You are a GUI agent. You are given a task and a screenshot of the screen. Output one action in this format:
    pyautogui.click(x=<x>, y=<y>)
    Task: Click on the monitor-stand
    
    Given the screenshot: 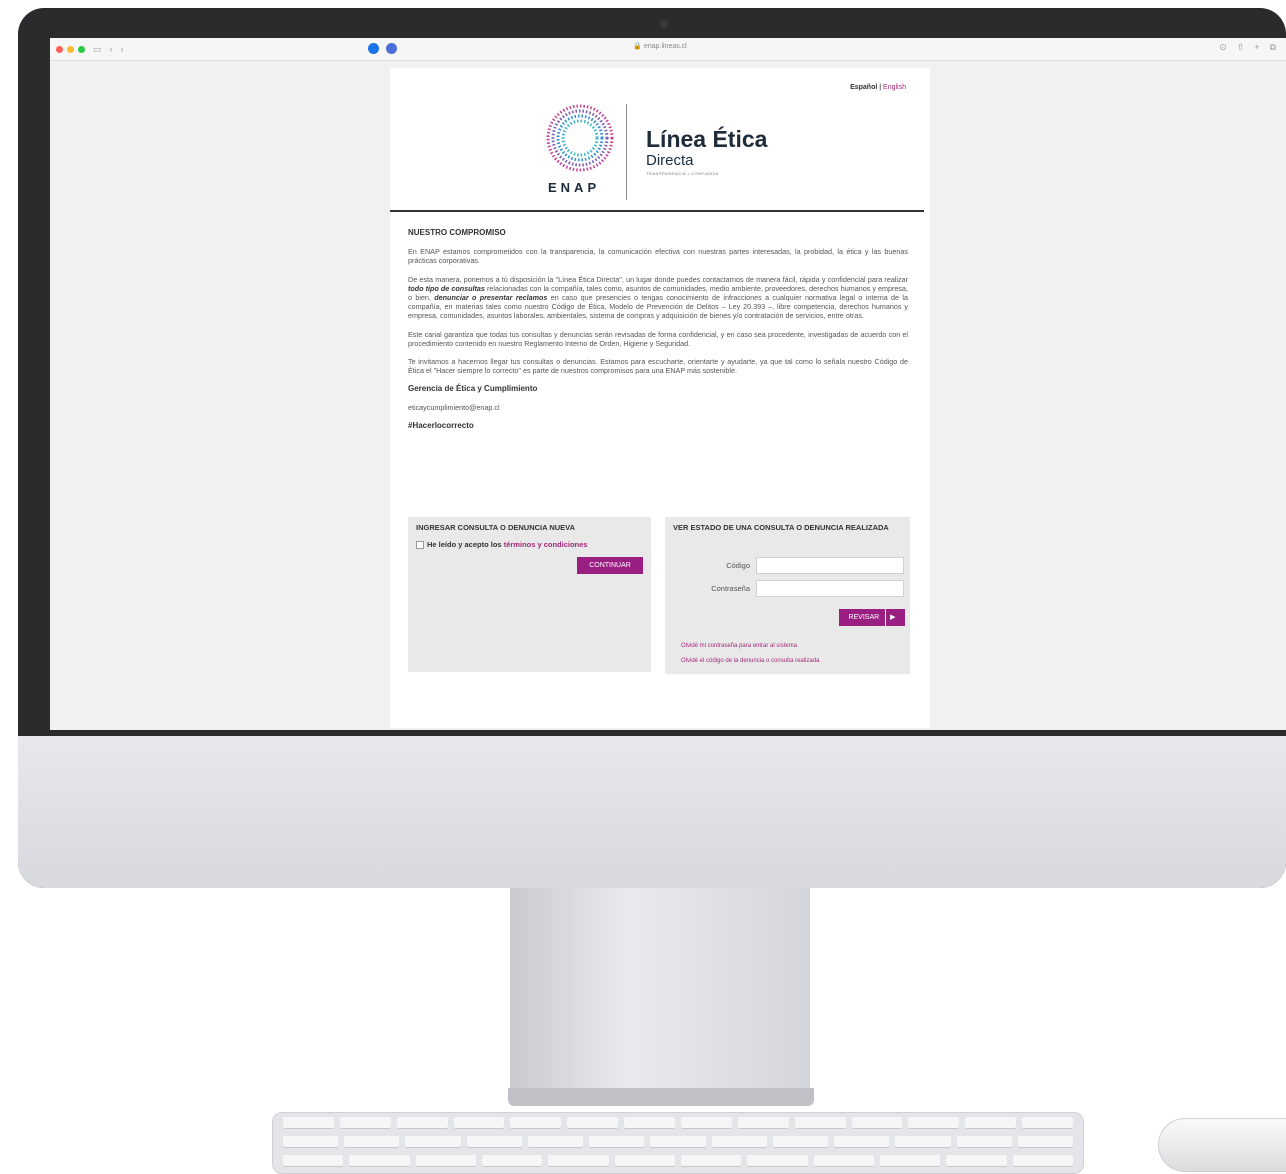 What is the action you would take?
    pyautogui.click(x=660, y=993)
    